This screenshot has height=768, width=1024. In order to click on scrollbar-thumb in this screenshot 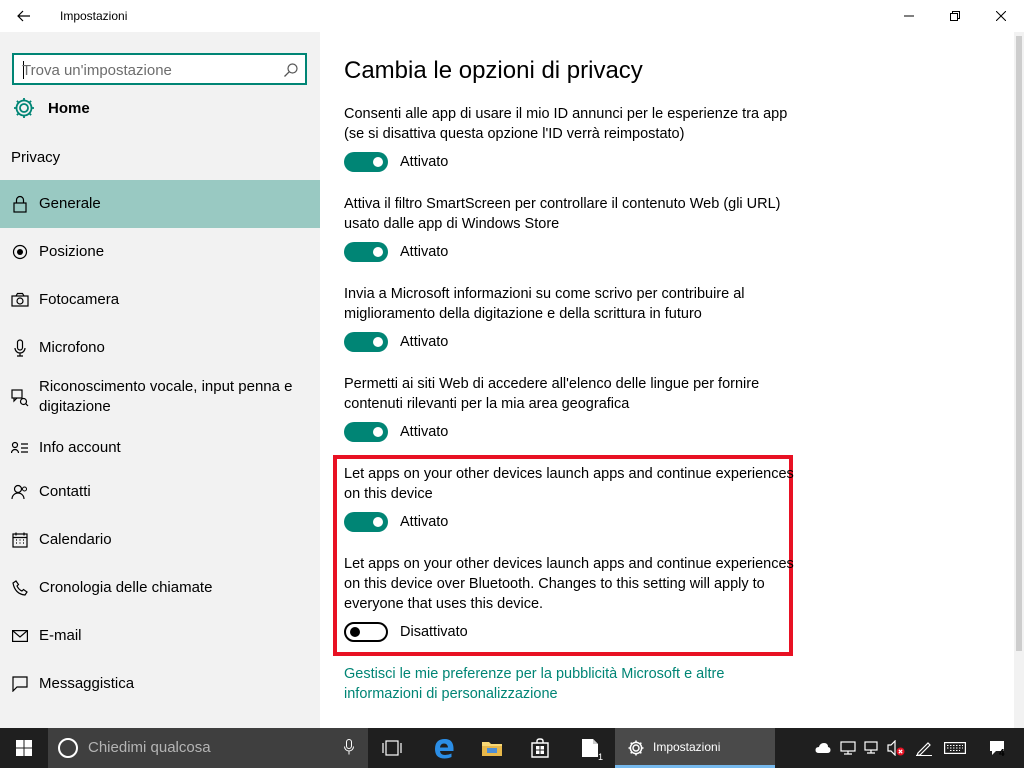, I will do `click(1019, 343)`.